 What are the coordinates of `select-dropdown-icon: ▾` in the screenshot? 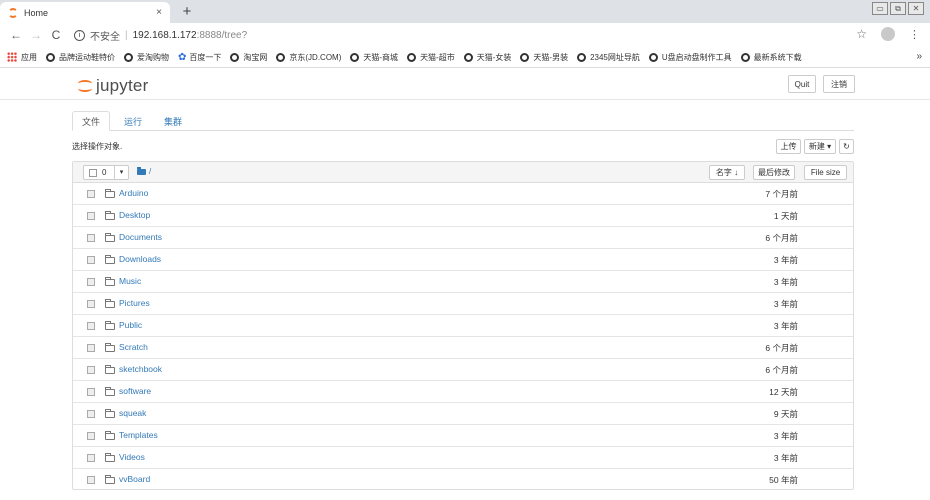 It's located at (121, 172).